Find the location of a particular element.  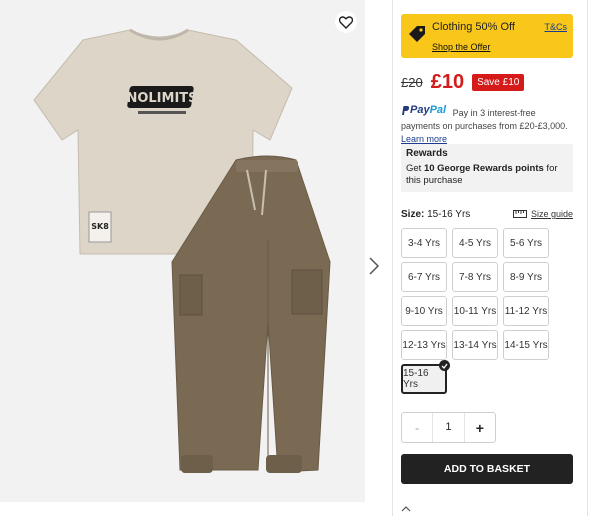

rewards-title: Rewards is located at coordinates (427, 153).